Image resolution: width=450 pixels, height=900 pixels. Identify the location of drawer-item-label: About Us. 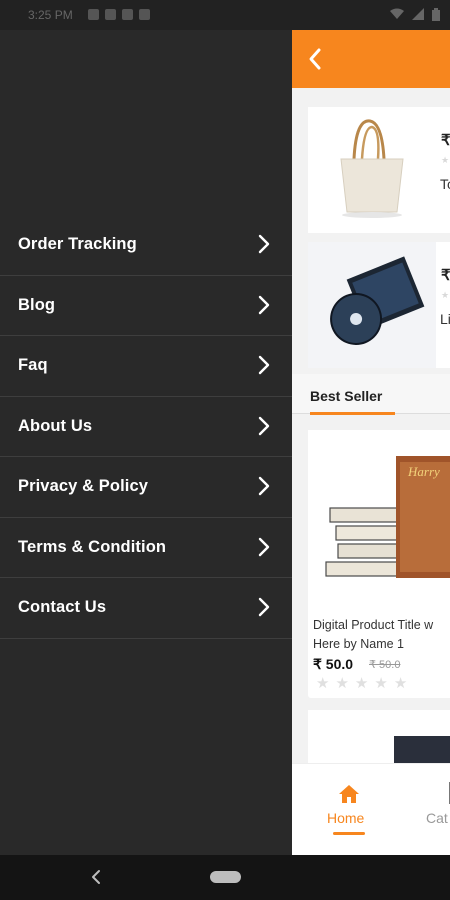
(55, 425).